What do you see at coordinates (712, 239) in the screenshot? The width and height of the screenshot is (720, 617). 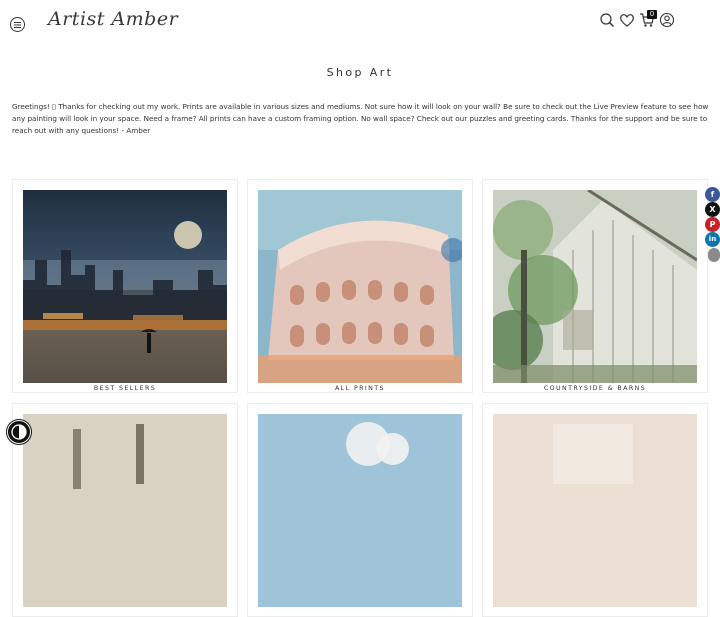 I see `linkedin-share-icon: in` at bounding box center [712, 239].